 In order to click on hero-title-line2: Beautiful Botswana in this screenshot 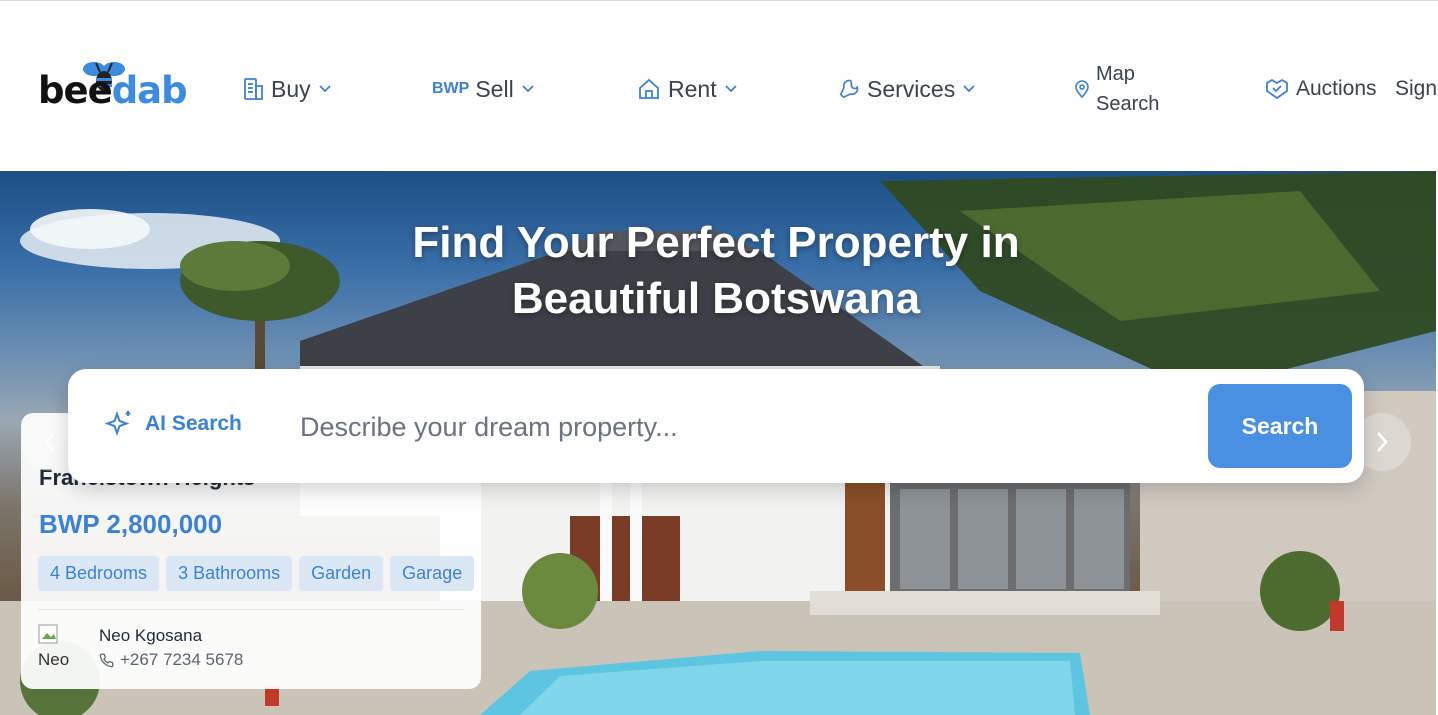, I will do `click(716, 298)`.